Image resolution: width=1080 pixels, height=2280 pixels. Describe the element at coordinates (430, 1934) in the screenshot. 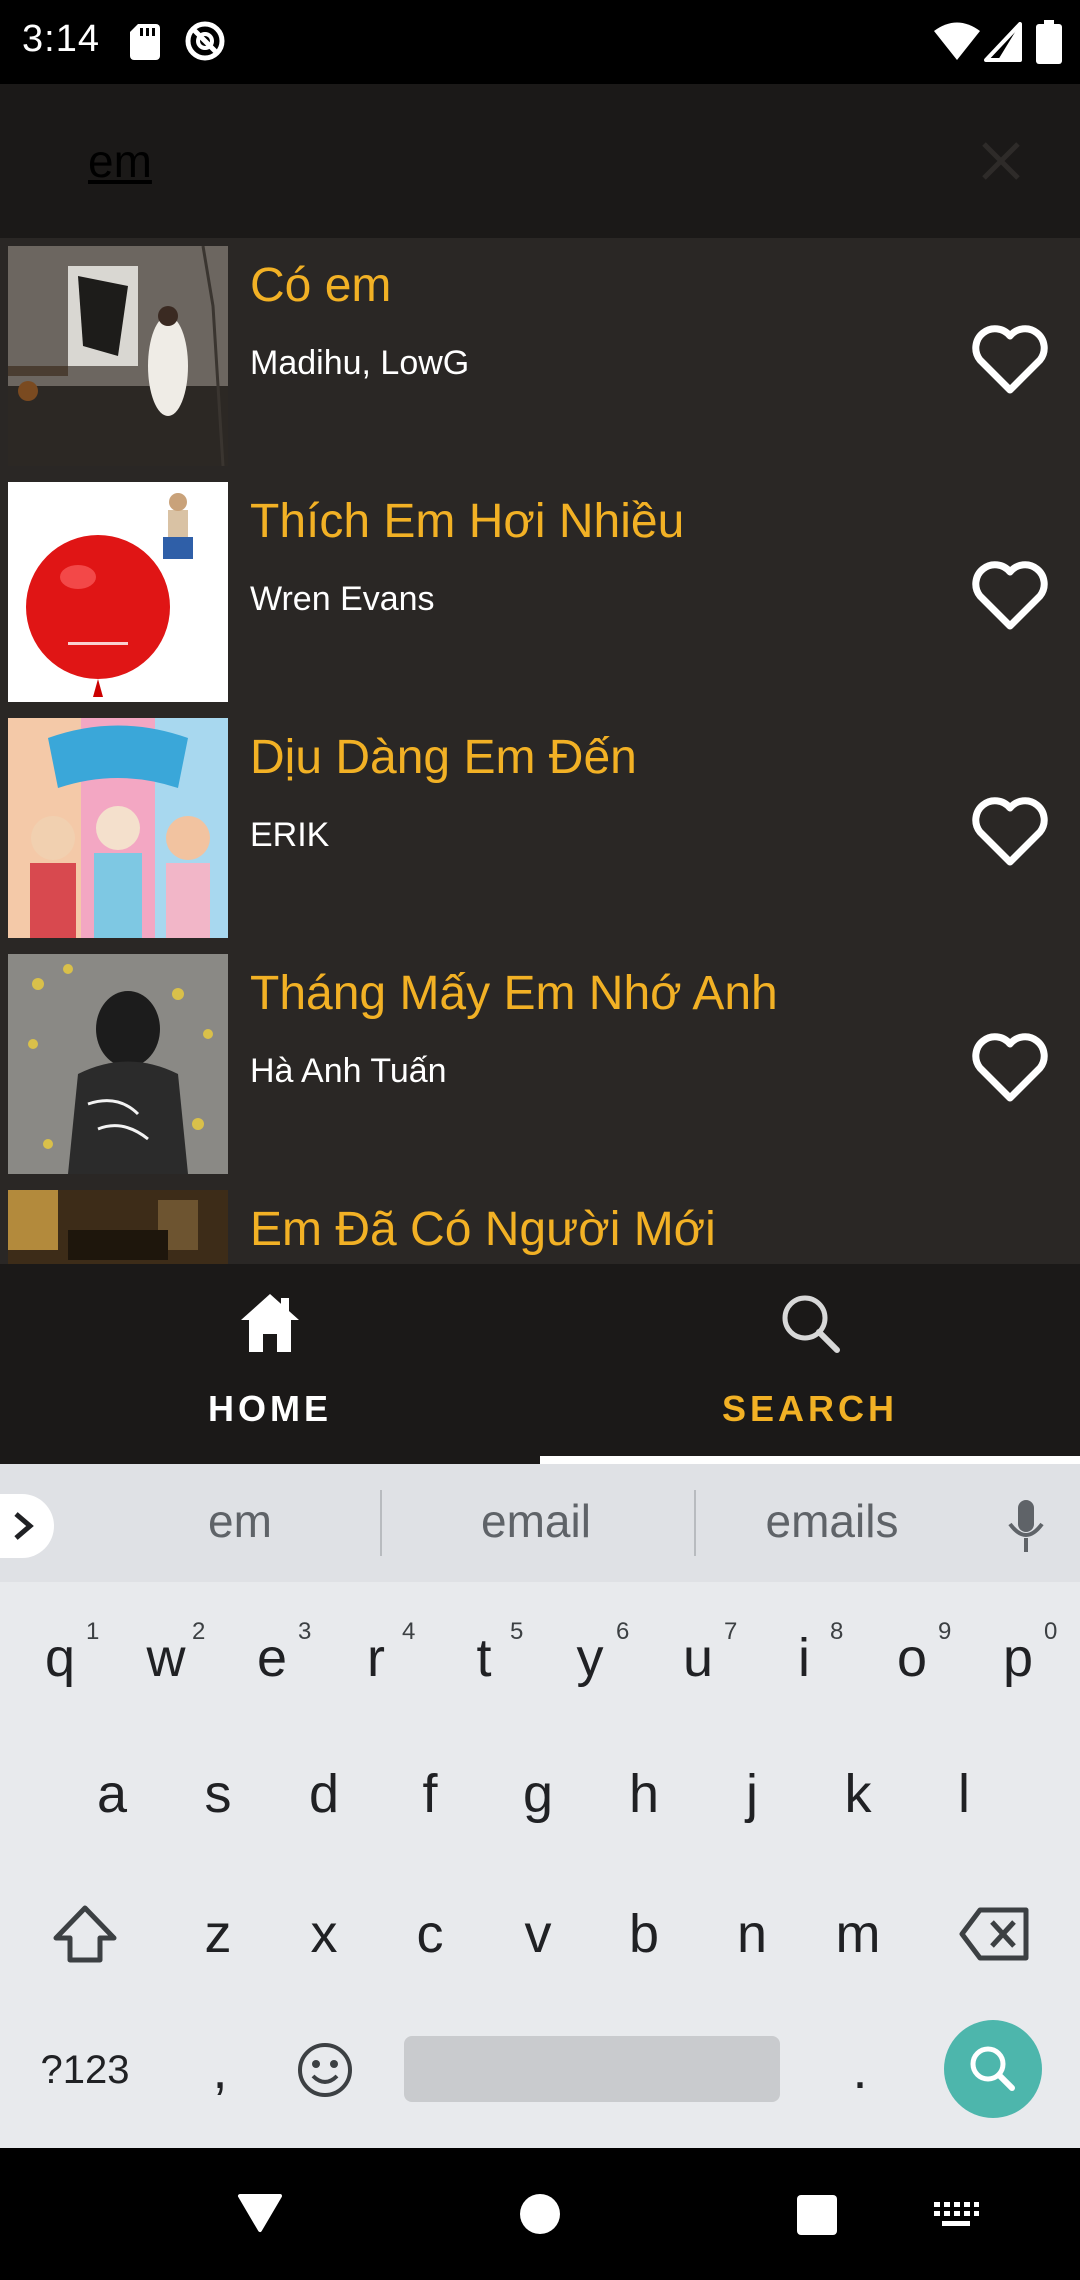

I see `key-c: c` at that location.